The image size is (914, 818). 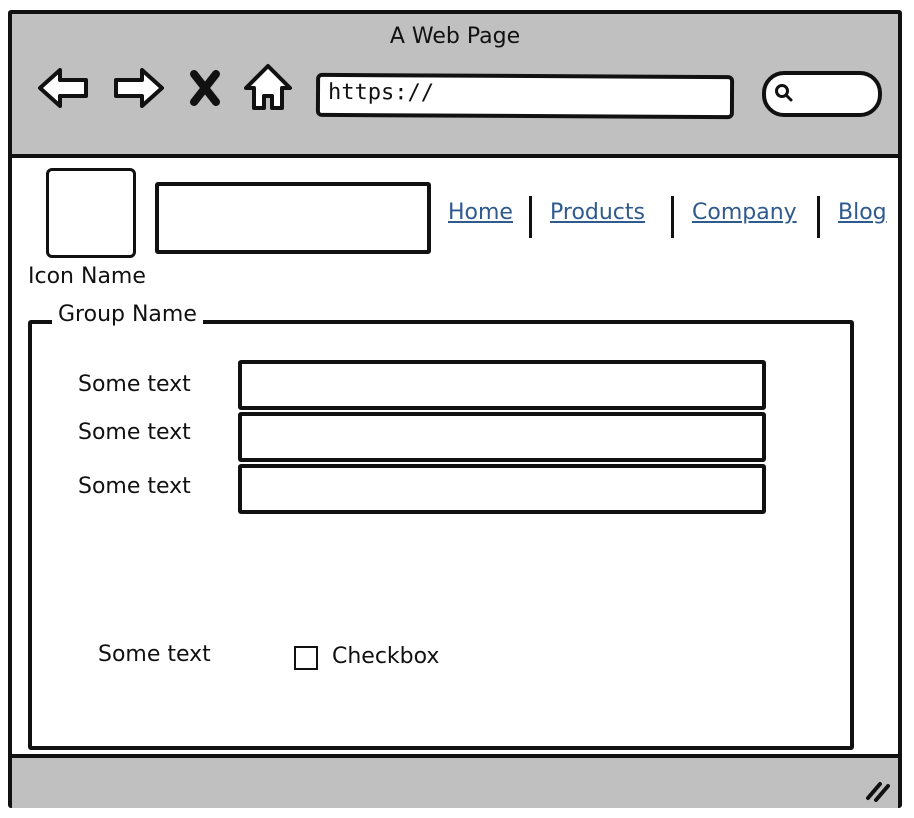 What do you see at coordinates (784, 93) in the screenshot?
I see `search-icon` at bounding box center [784, 93].